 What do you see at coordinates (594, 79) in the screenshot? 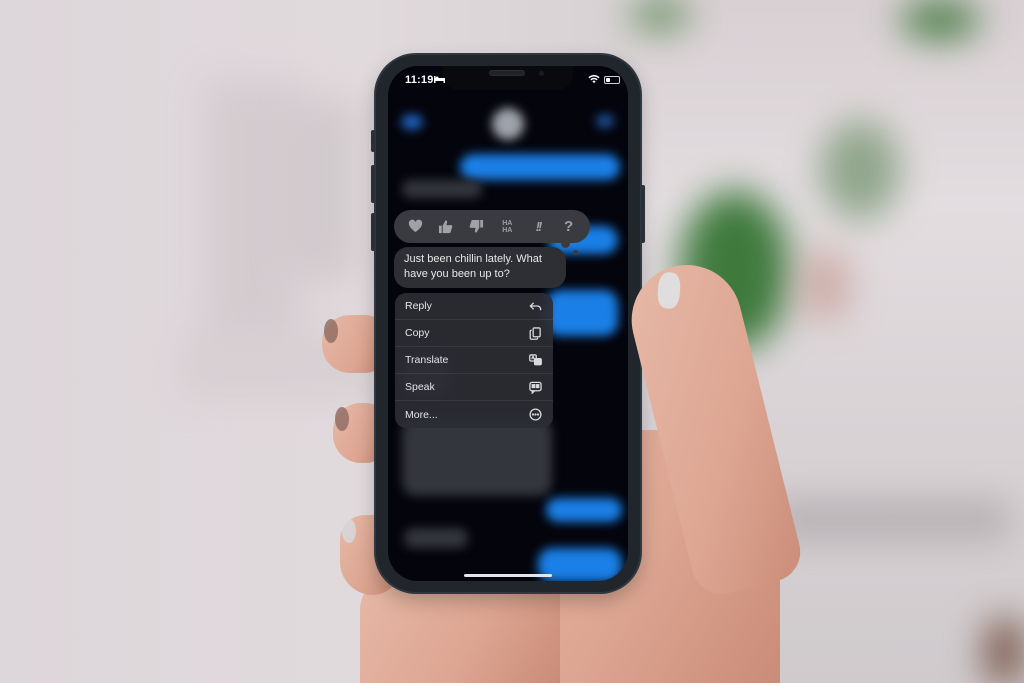
I see `wifi-icon` at bounding box center [594, 79].